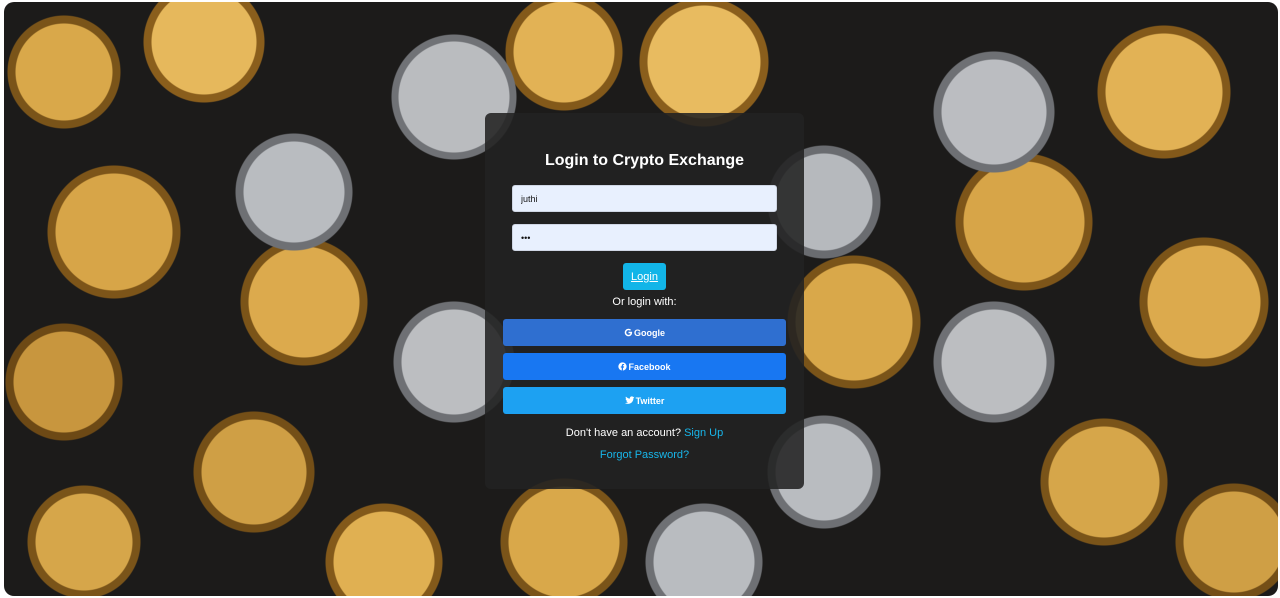 The width and height of the screenshot is (1280, 598). Describe the element at coordinates (629, 400) in the screenshot. I see `twitter-icon` at that location.